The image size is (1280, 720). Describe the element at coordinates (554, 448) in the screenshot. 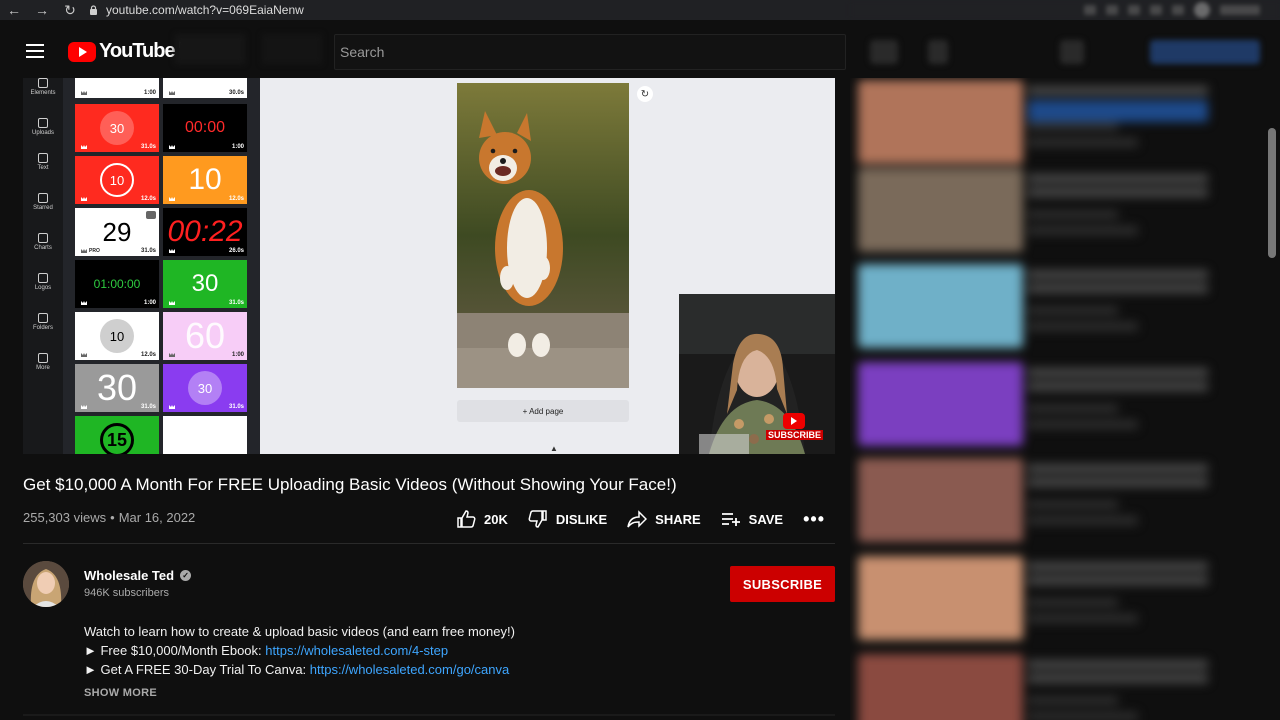

I see `chevron-up-icon: ▲` at that location.